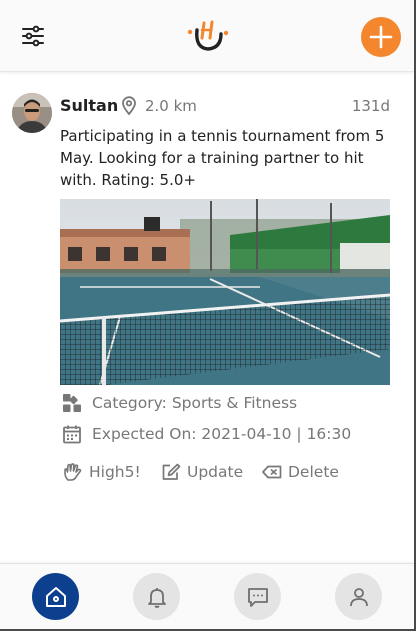 The height and width of the screenshot is (631, 416). I want to click on nav-messages, so click(257, 596).